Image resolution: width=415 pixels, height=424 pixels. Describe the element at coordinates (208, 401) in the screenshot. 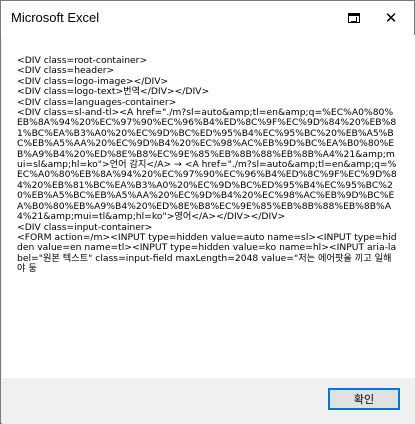

I see `button-bar: 확인` at that location.